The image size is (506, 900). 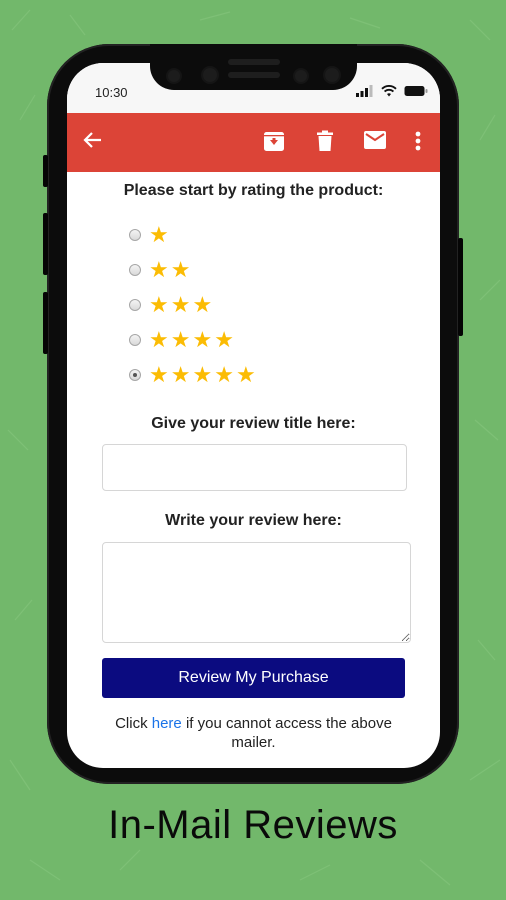 I want to click on rating-label: Please start by rating the product:, so click(x=253, y=190).